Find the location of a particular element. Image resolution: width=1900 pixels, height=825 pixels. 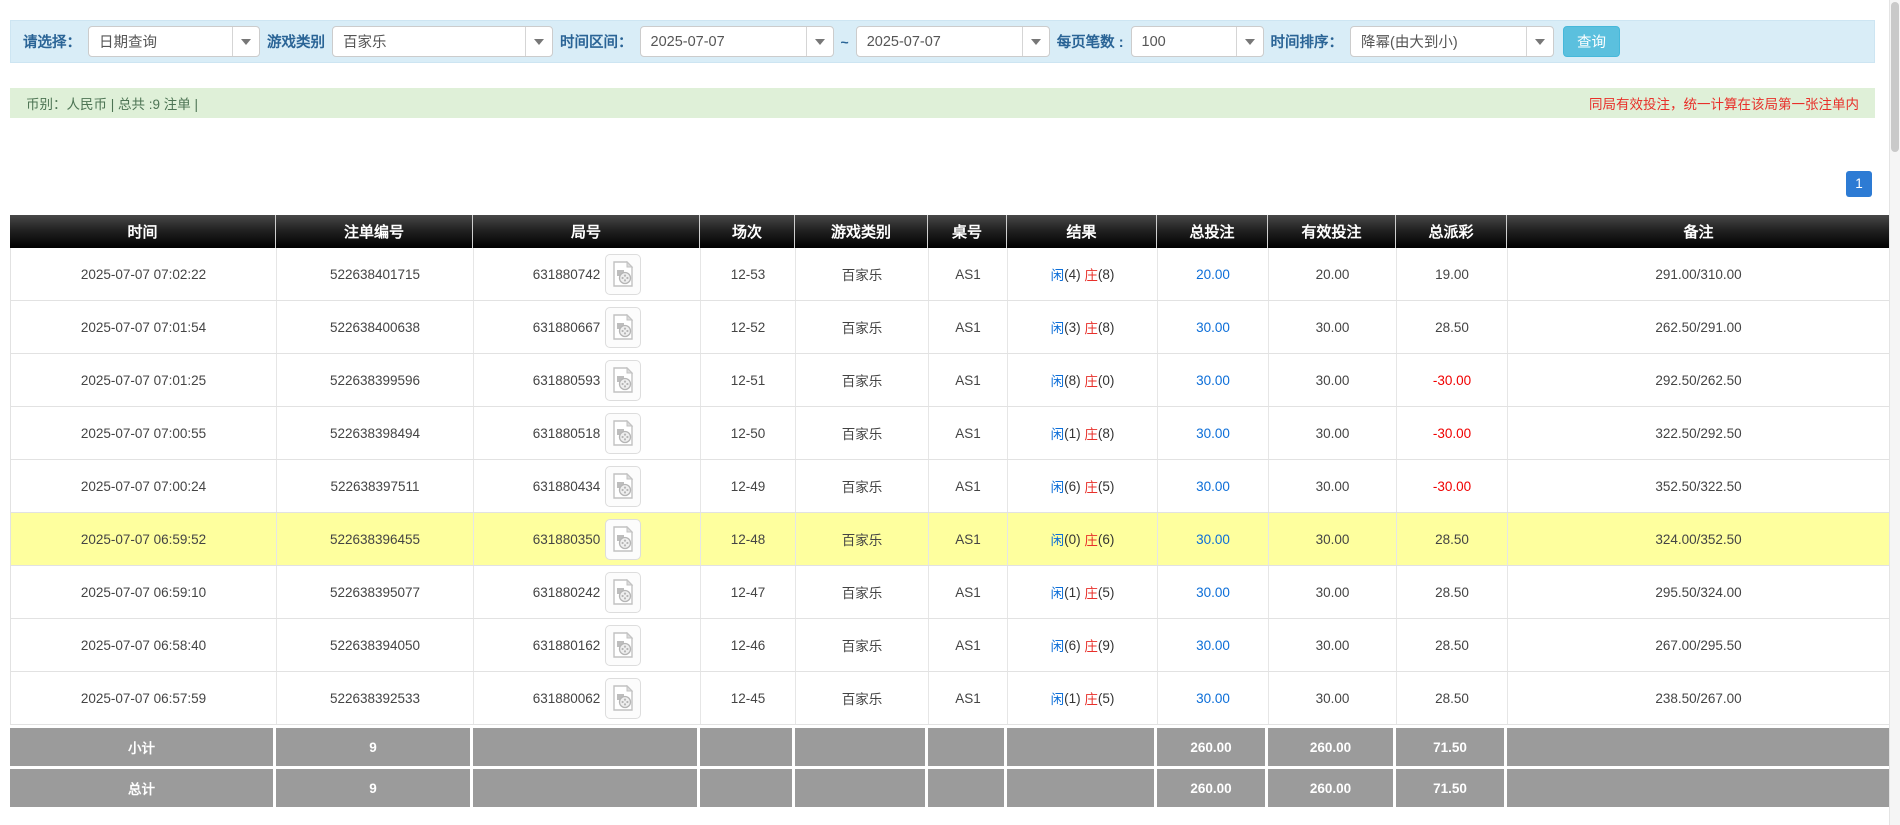

cell-session: 12-48 is located at coordinates (748, 539).